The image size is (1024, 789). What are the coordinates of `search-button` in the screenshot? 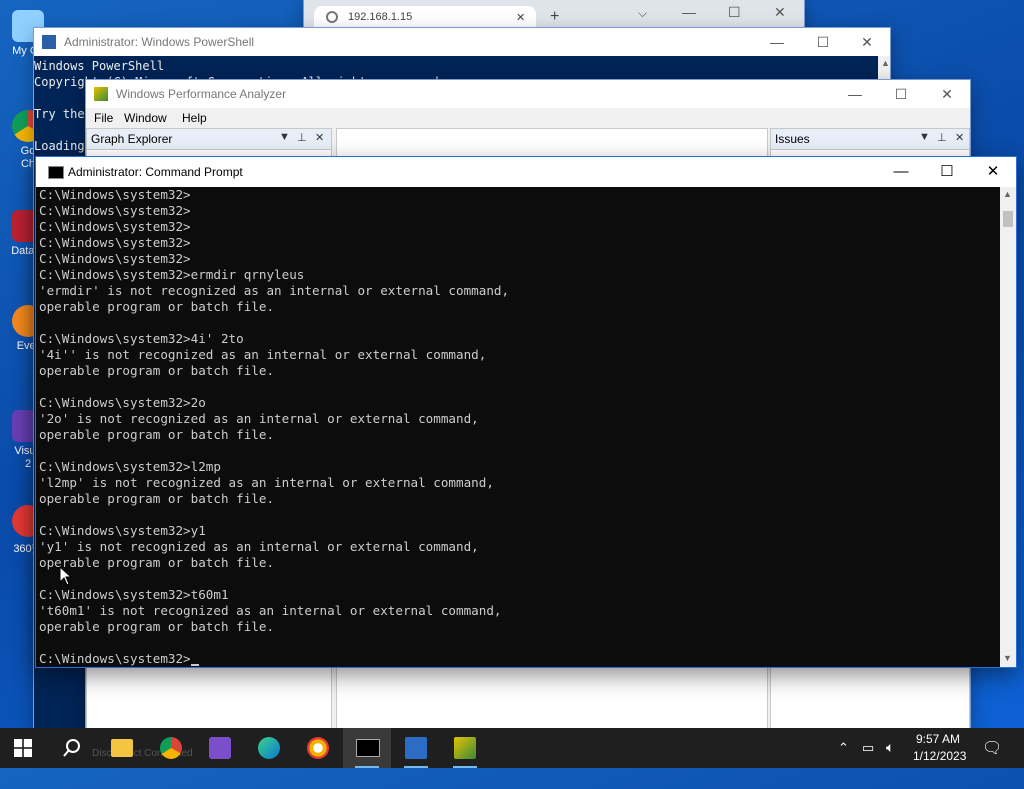 It's located at (72, 748).